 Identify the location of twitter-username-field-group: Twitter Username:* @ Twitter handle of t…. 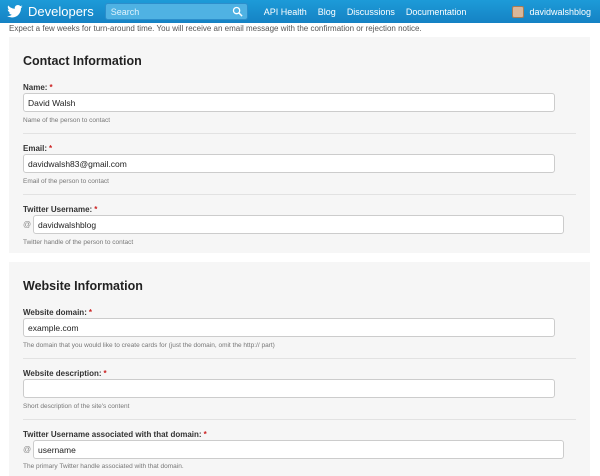
(299, 225).